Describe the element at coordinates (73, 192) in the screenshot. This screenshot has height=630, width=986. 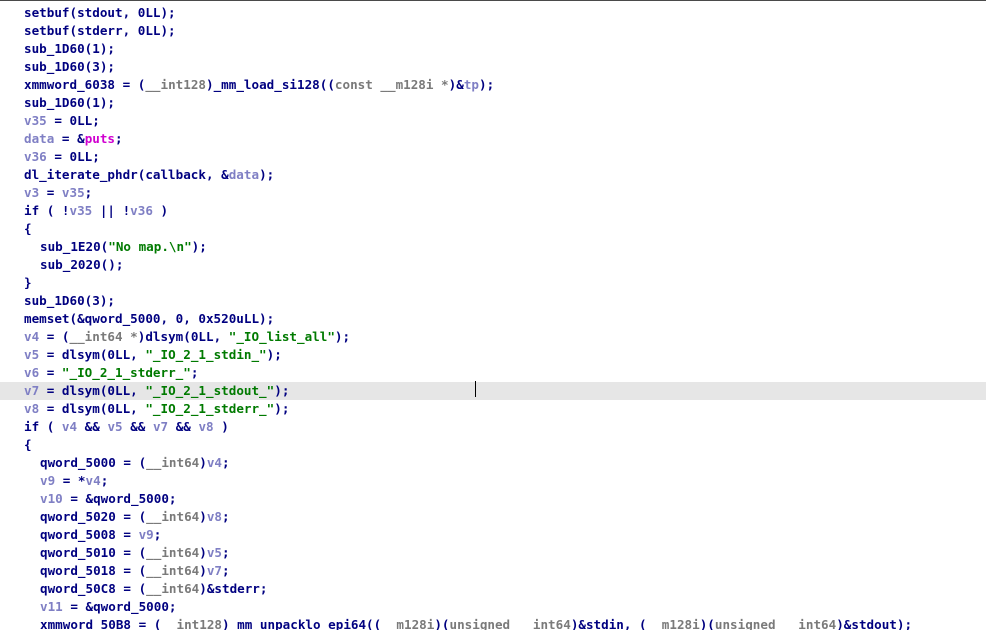
I see `code-token: v35` at that location.